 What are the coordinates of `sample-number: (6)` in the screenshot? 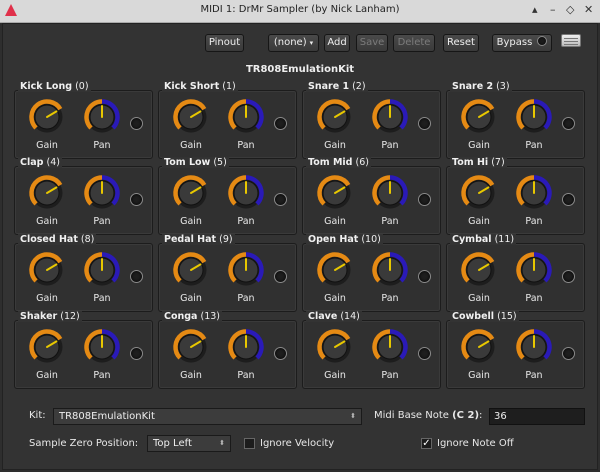 It's located at (362, 162).